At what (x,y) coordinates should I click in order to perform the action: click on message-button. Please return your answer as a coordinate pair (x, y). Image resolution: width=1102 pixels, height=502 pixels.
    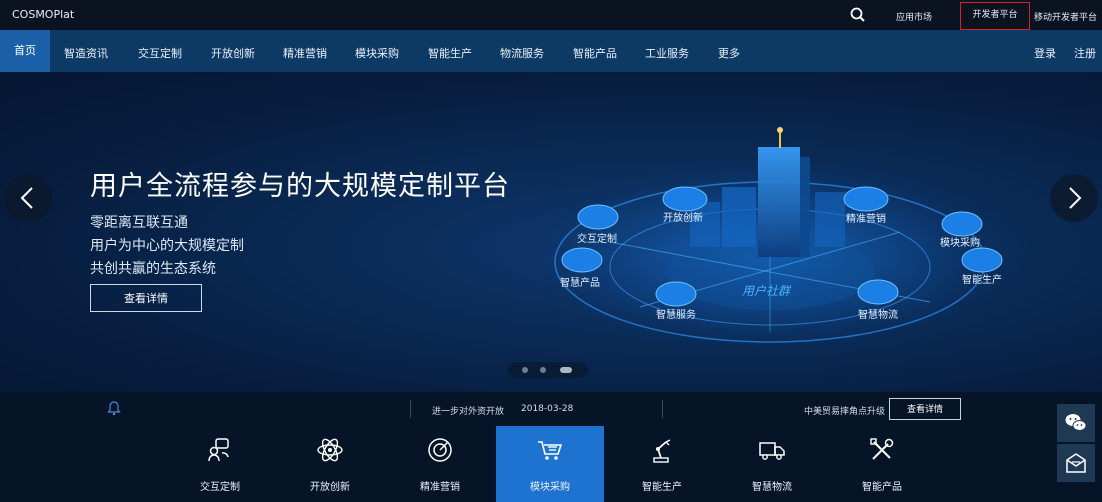
    Looking at the image, I should click on (1076, 463).